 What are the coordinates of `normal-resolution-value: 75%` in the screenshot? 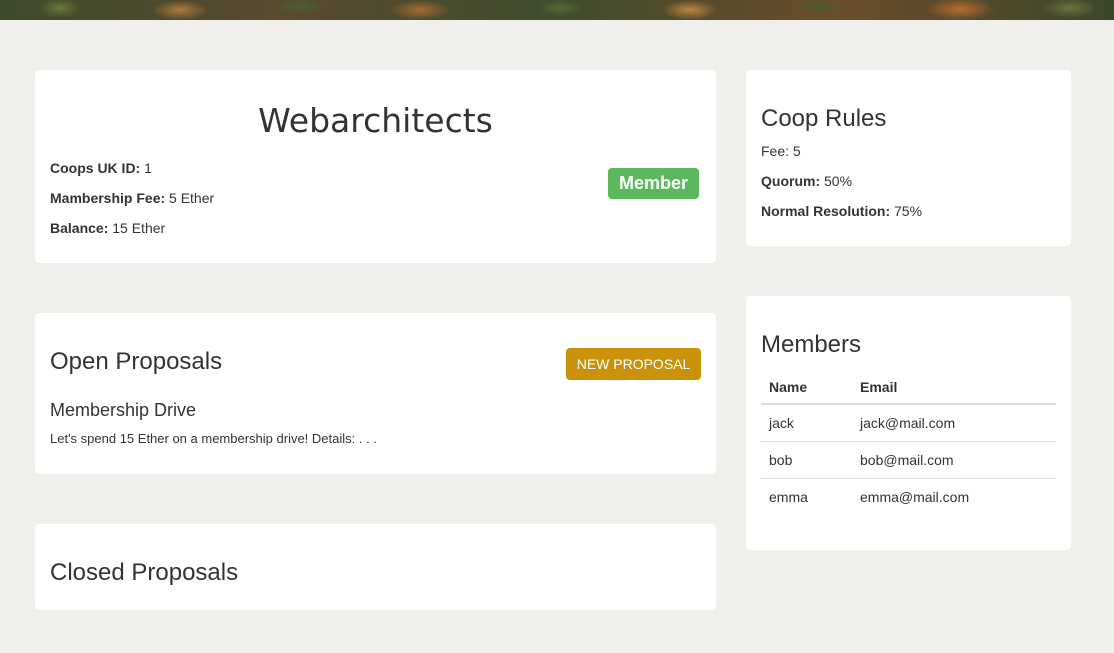 It's located at (906, 211).